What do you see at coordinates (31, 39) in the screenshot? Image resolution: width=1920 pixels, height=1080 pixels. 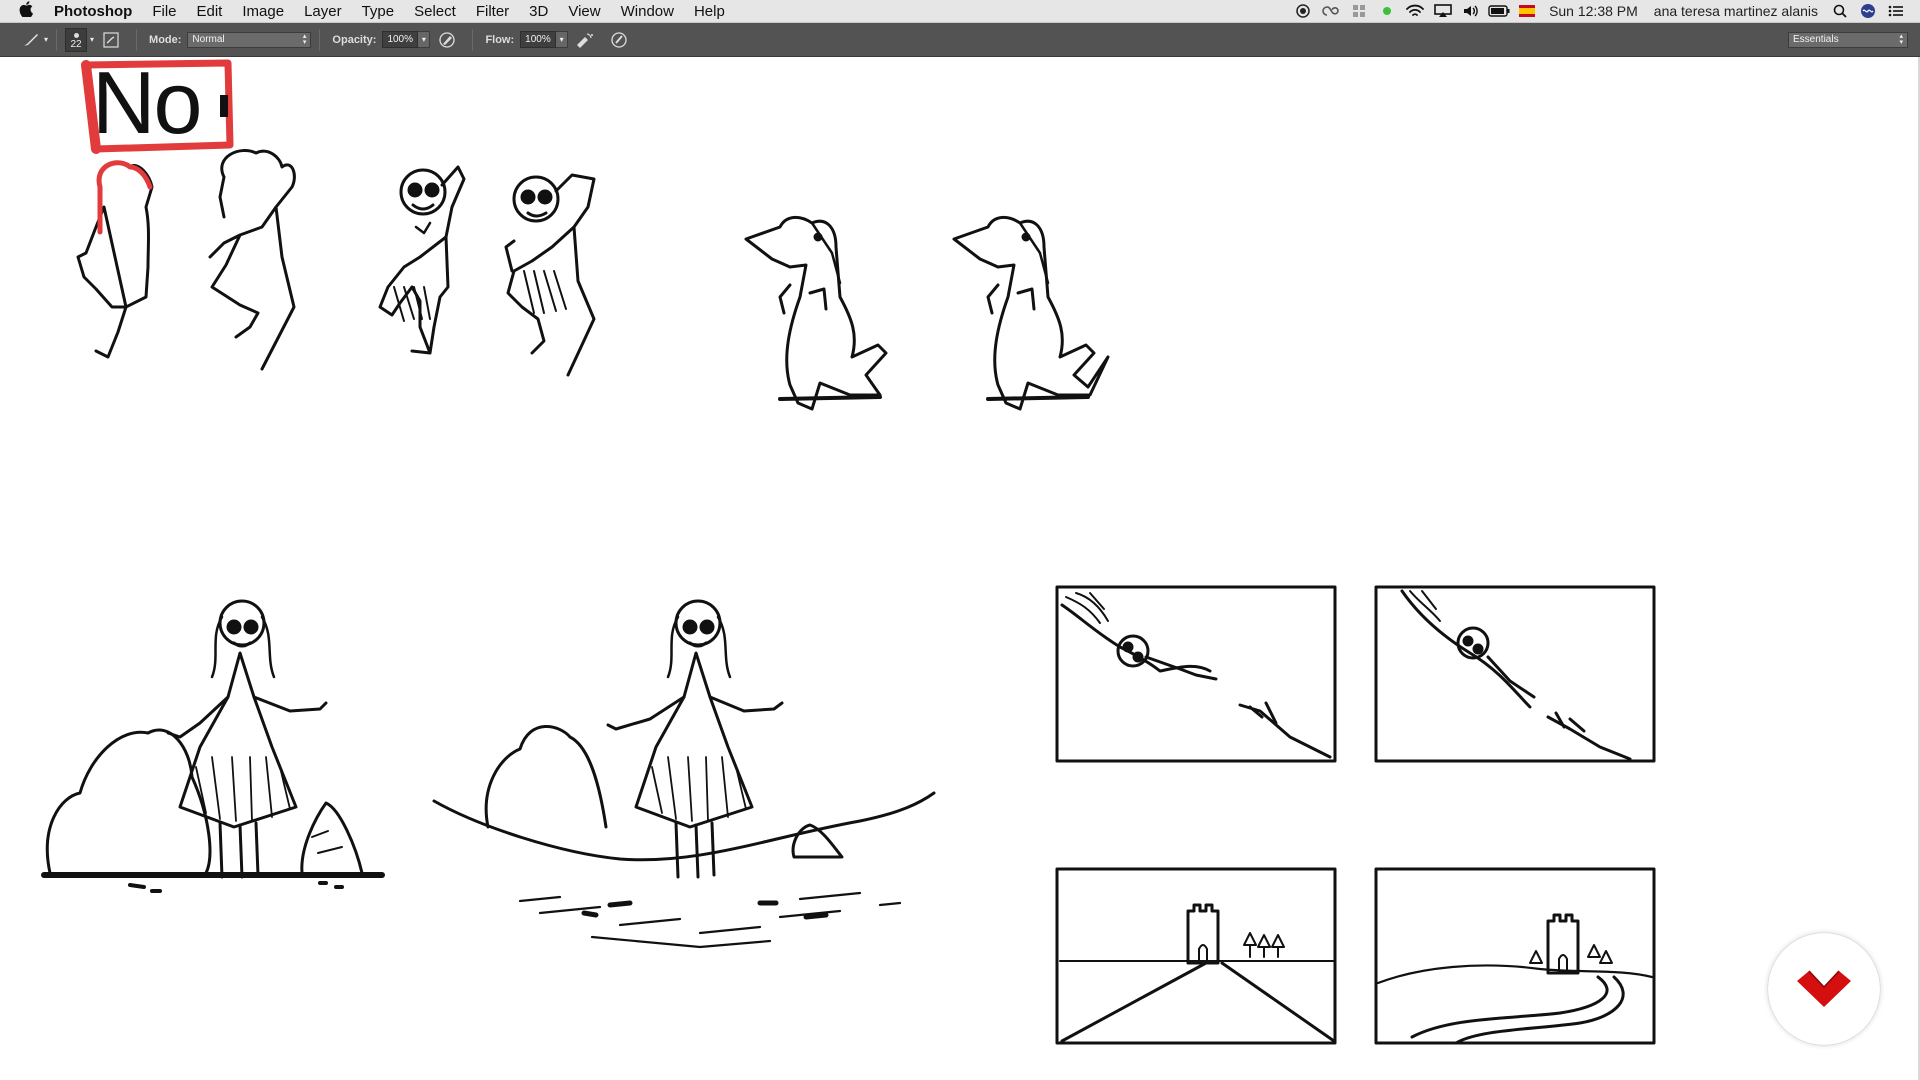 I see `brush-tool-icon` at bounding box center [31, 39].